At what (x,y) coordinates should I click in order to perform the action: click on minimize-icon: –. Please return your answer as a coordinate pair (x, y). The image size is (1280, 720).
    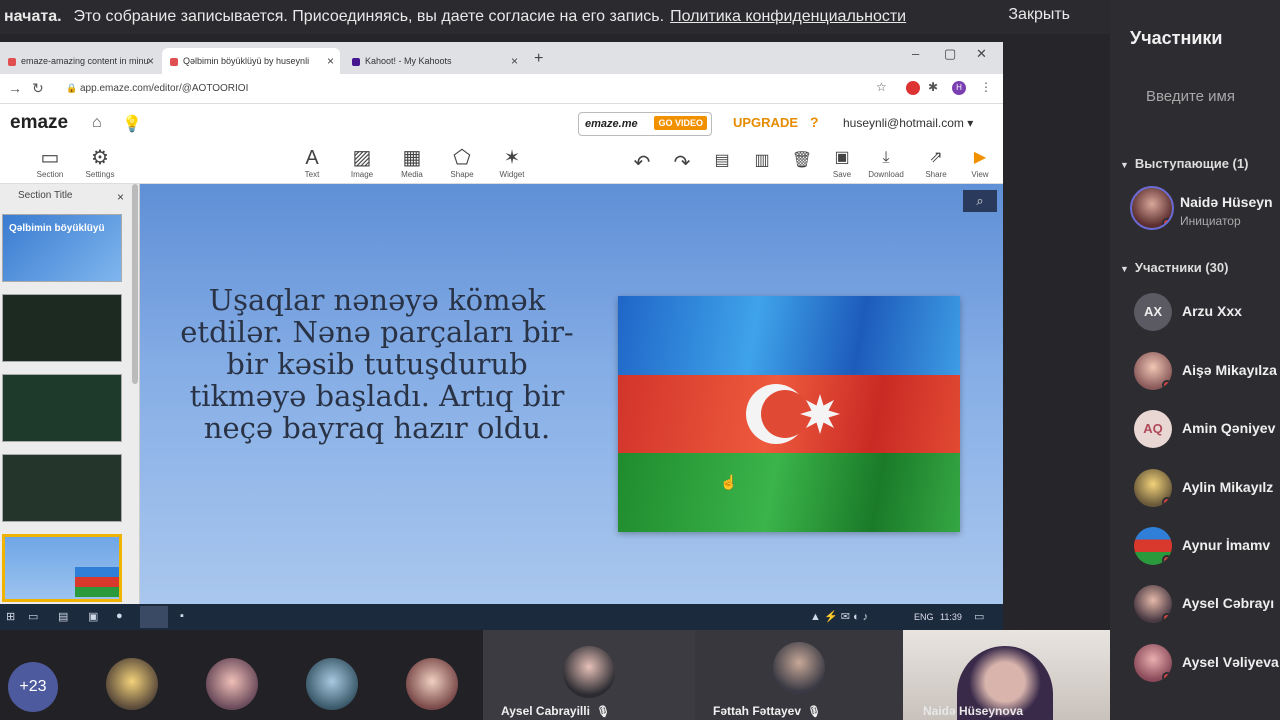
    Looking at the image, I should click on (915, 53).